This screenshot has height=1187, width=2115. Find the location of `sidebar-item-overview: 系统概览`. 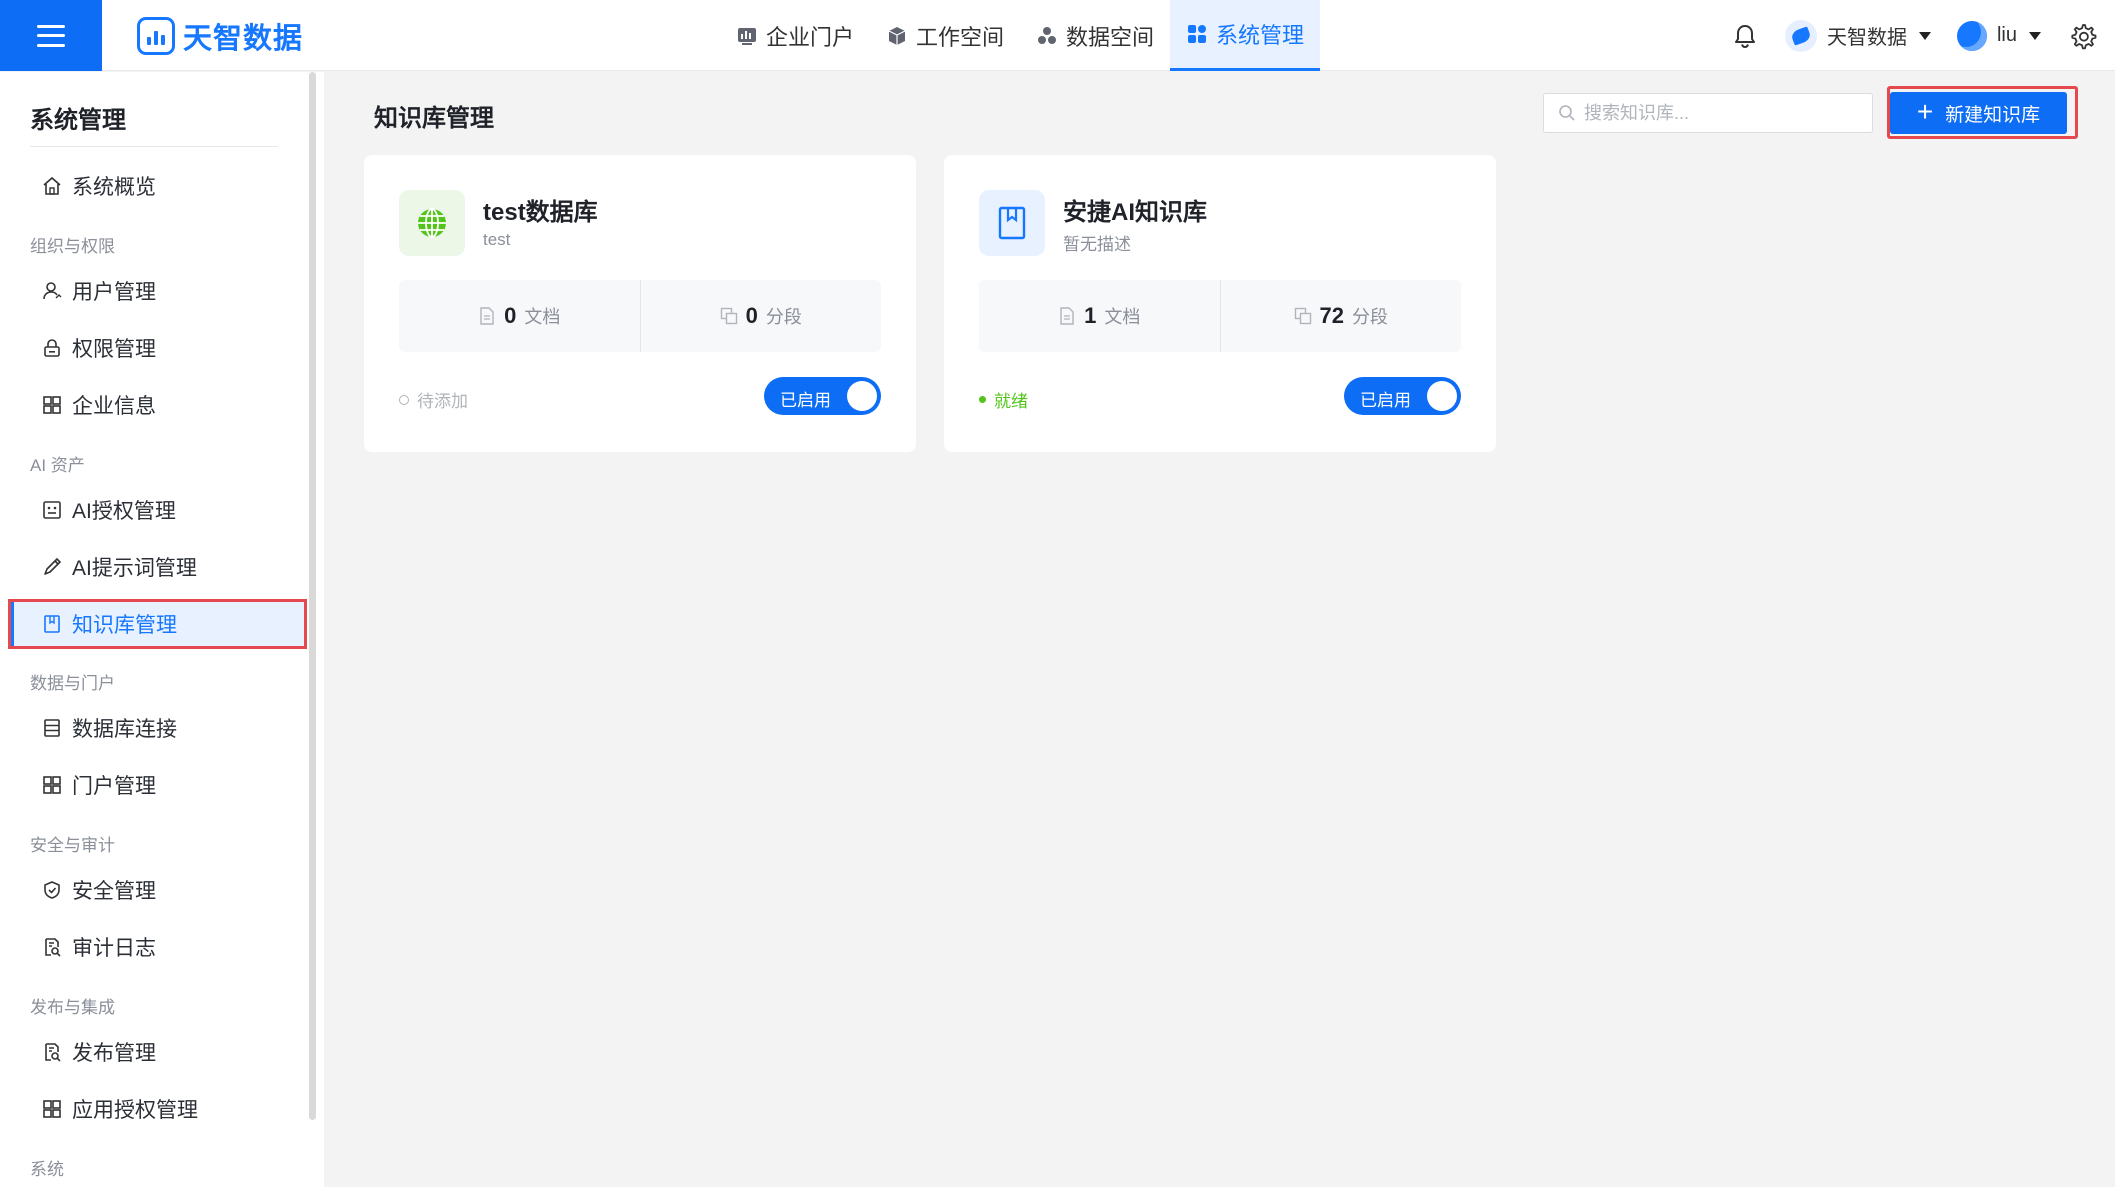

sidebar-item-overview: 系统概览 is located at coordinates (157, 186).